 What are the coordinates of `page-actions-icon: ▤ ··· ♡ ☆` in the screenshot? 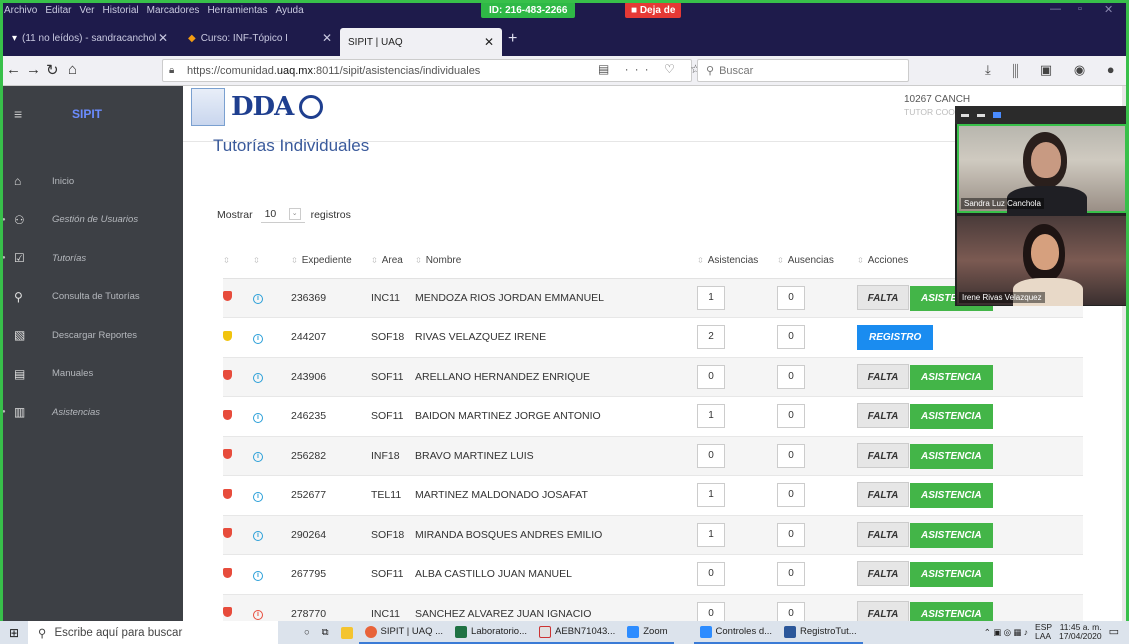 It's located at (652, 69).